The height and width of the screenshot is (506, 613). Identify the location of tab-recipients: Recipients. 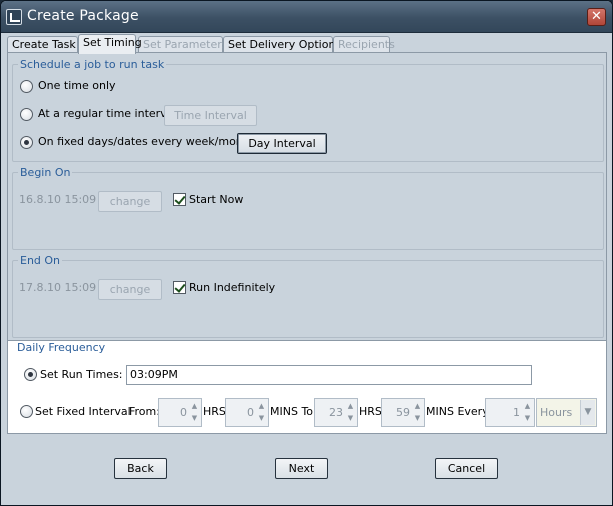
(364, 44).